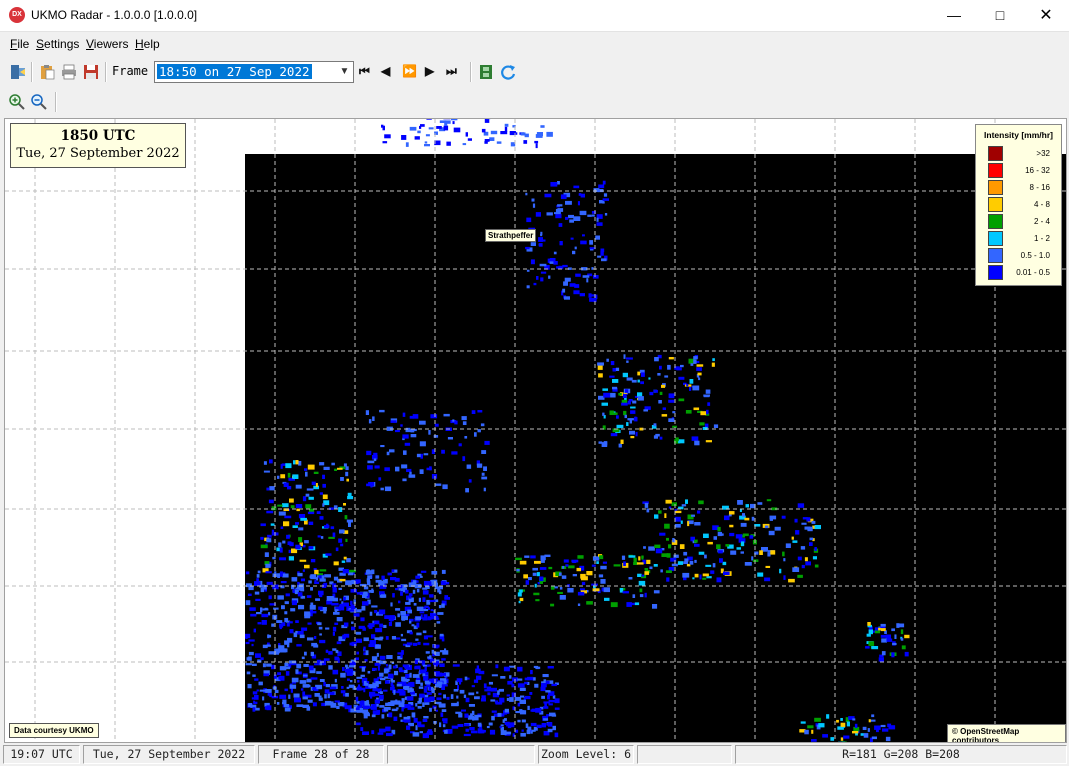  What do you see at coordinates (91, 72) in the screenshot?
I see `save-icon` at bounding box center [91, 72].